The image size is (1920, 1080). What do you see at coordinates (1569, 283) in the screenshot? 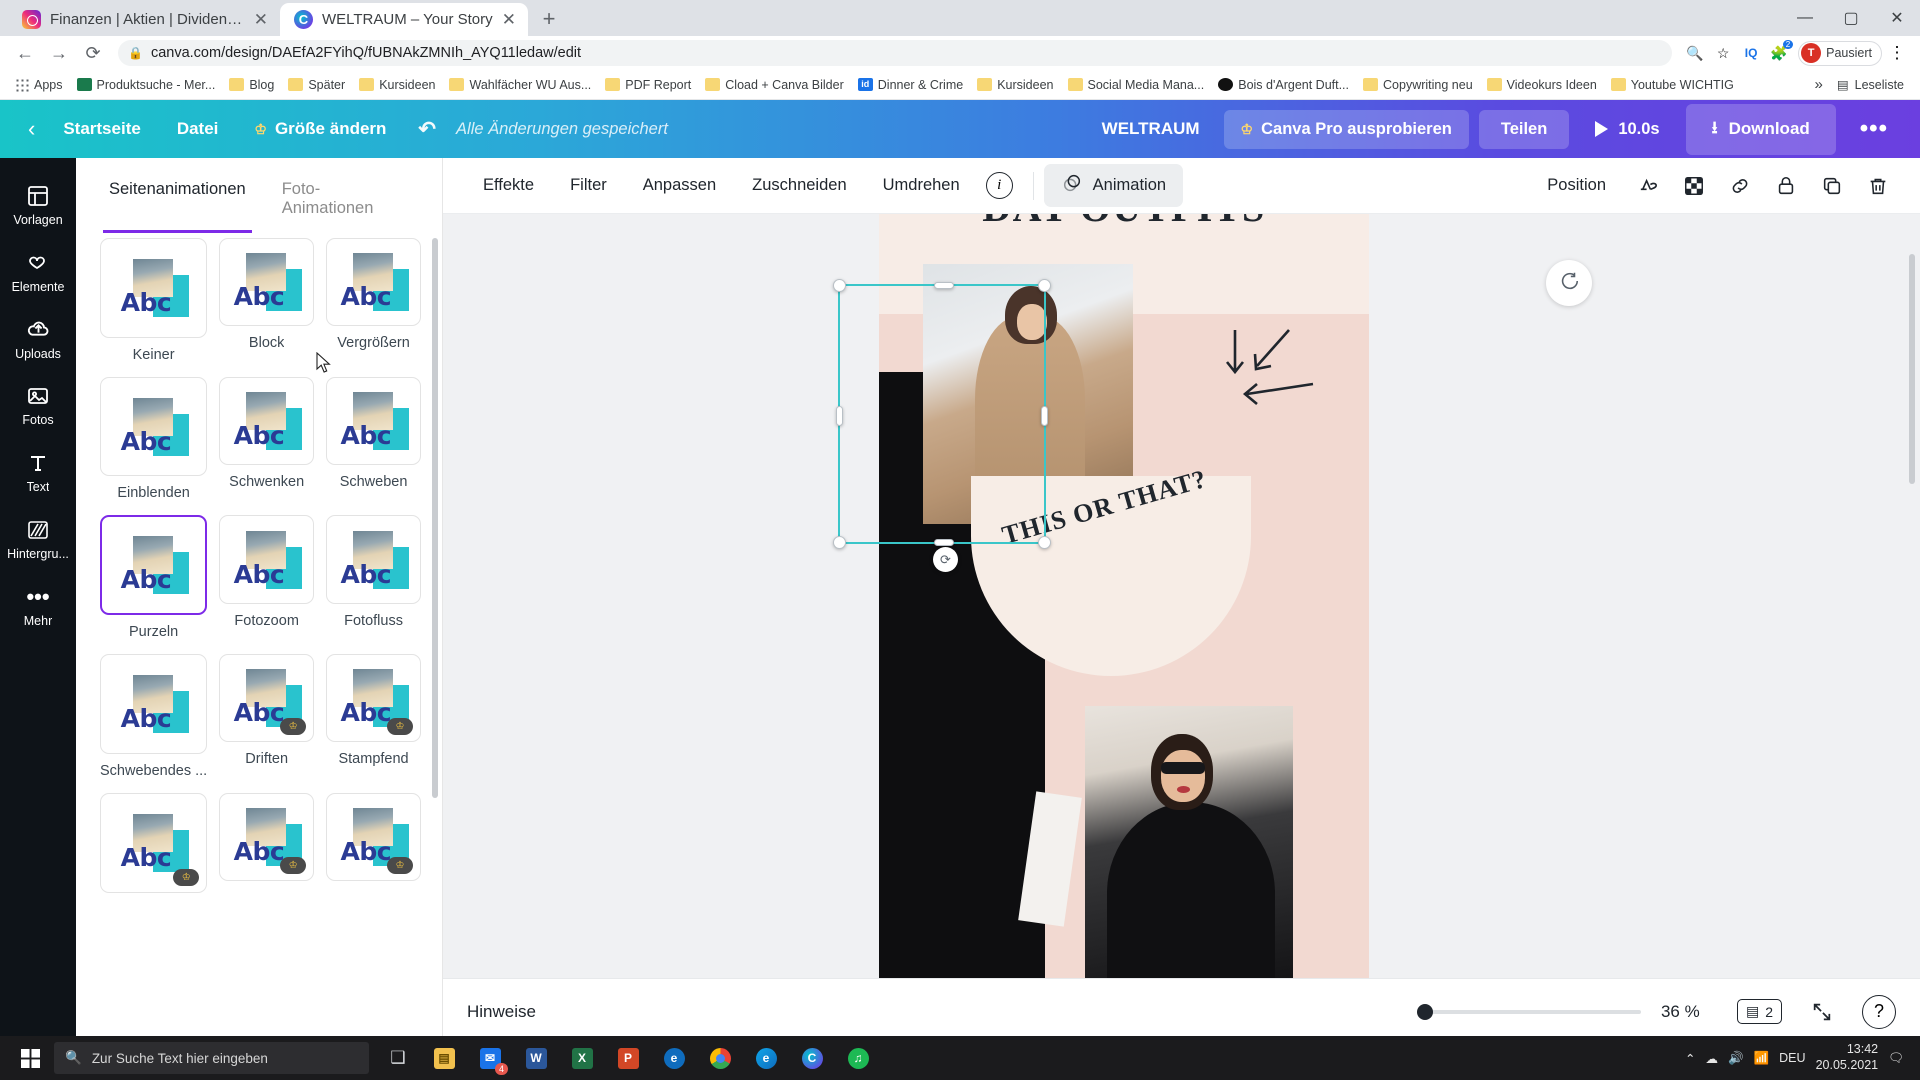
I see `comment-button` at bounding box center [1569, 283].